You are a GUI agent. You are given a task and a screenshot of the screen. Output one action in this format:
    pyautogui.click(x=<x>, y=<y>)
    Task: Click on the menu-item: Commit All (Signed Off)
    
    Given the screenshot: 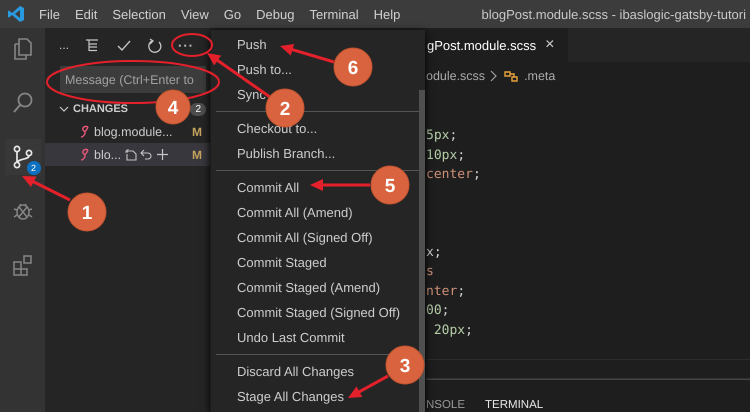 What is the action you would take?
    pyautogui.click(x=305, y=237)
    